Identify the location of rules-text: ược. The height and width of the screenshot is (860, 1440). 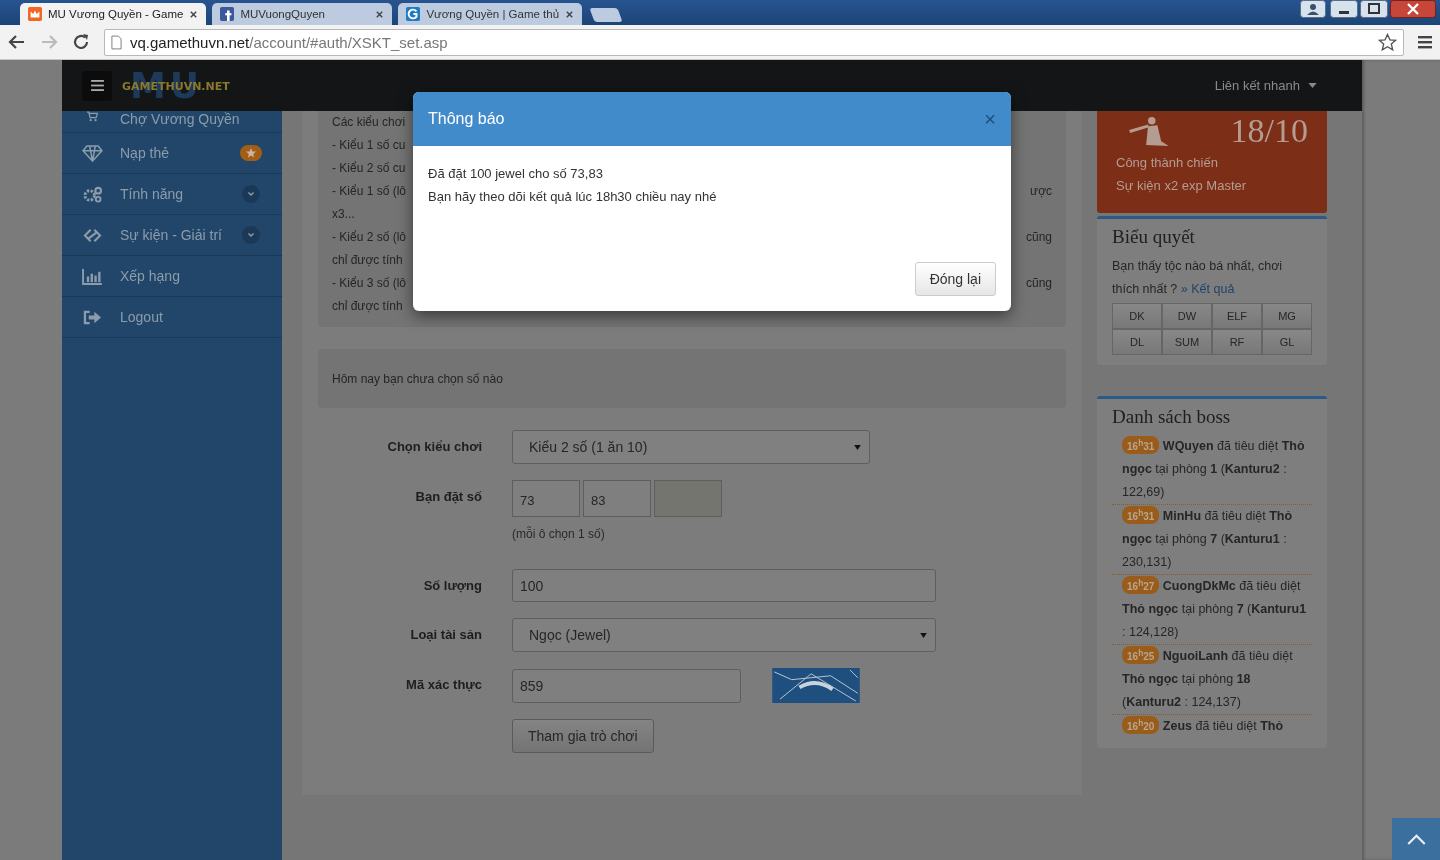
(1041, 191).